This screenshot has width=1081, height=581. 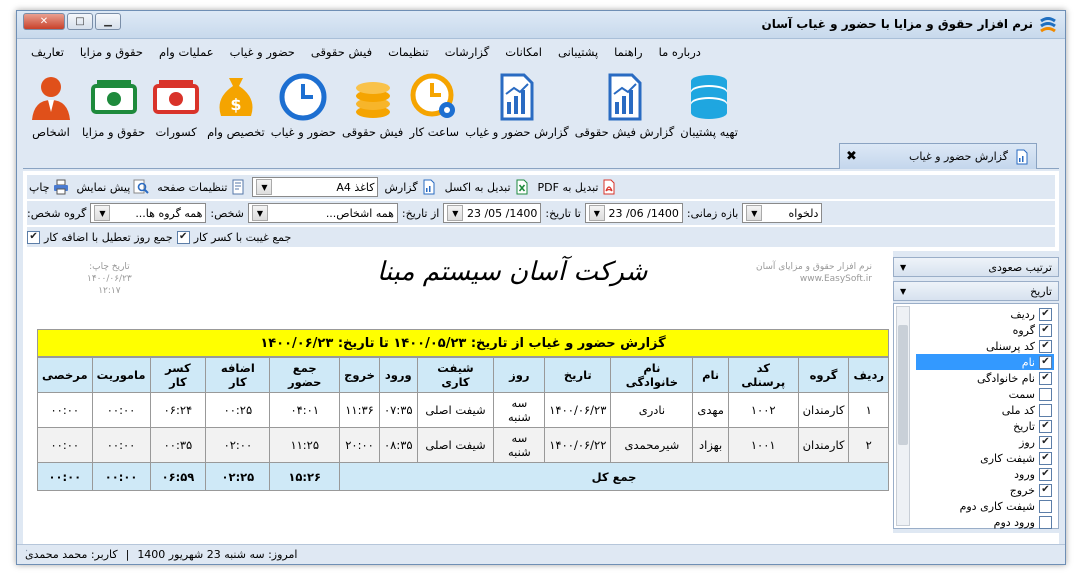 What do you see at coordinates (408, 53) in the screenshot?
I see `menu-settings: تنظیمات` at bounding box center [408, 53].